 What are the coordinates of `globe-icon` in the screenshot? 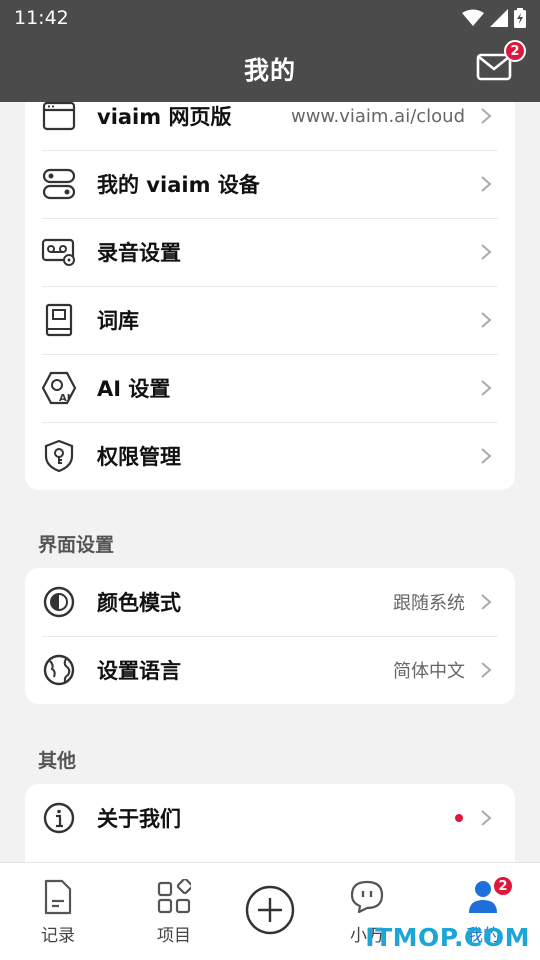 It's located at (59, 670).